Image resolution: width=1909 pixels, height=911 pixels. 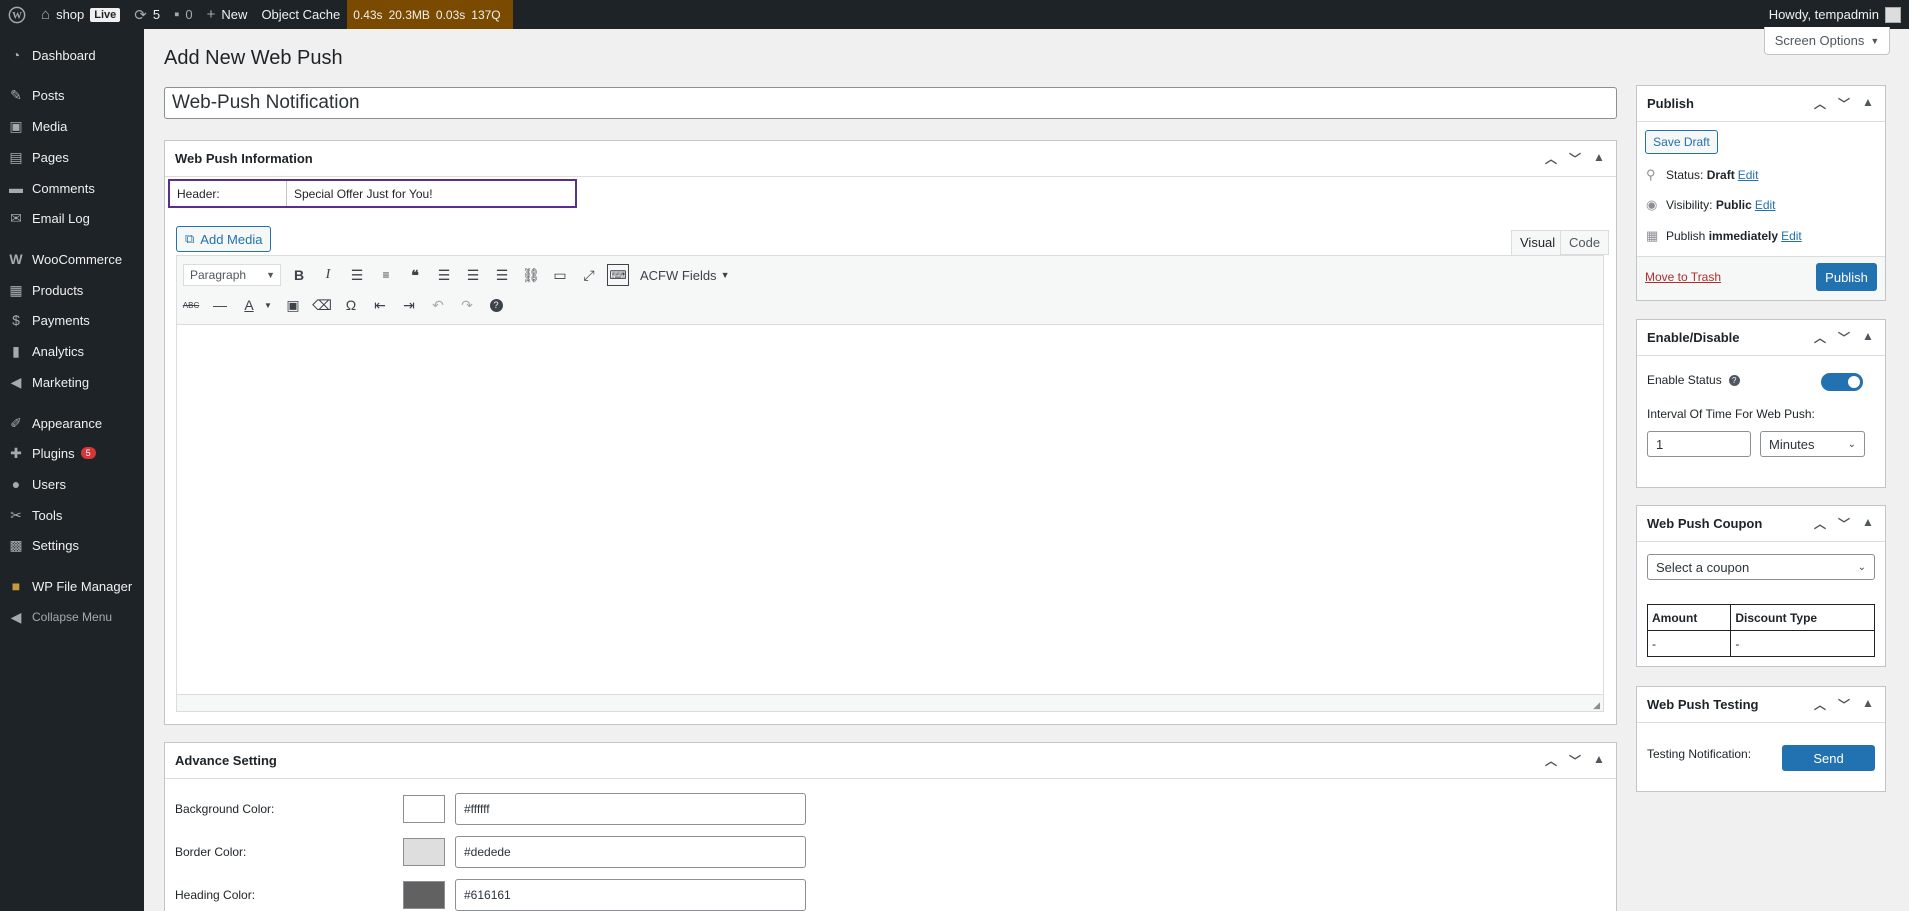 I want to click on new-content-link: + New, so click(x=227, y=14).